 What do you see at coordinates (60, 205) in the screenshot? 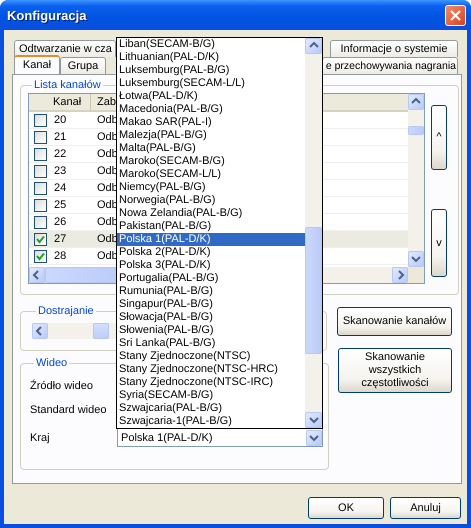
I see `table-cell: 25` at bounding box center [60, 205].